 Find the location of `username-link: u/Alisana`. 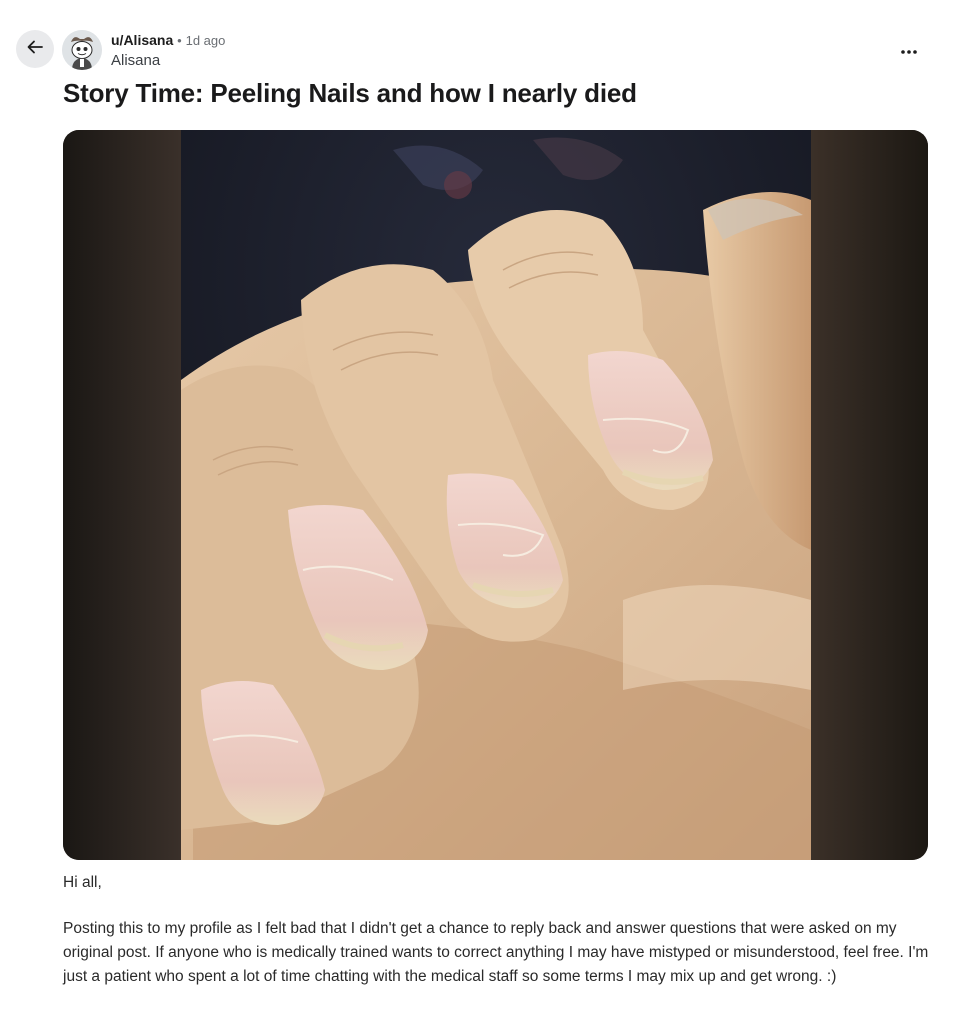

username-link: u/Alisana is located at coordinates (142, 40).